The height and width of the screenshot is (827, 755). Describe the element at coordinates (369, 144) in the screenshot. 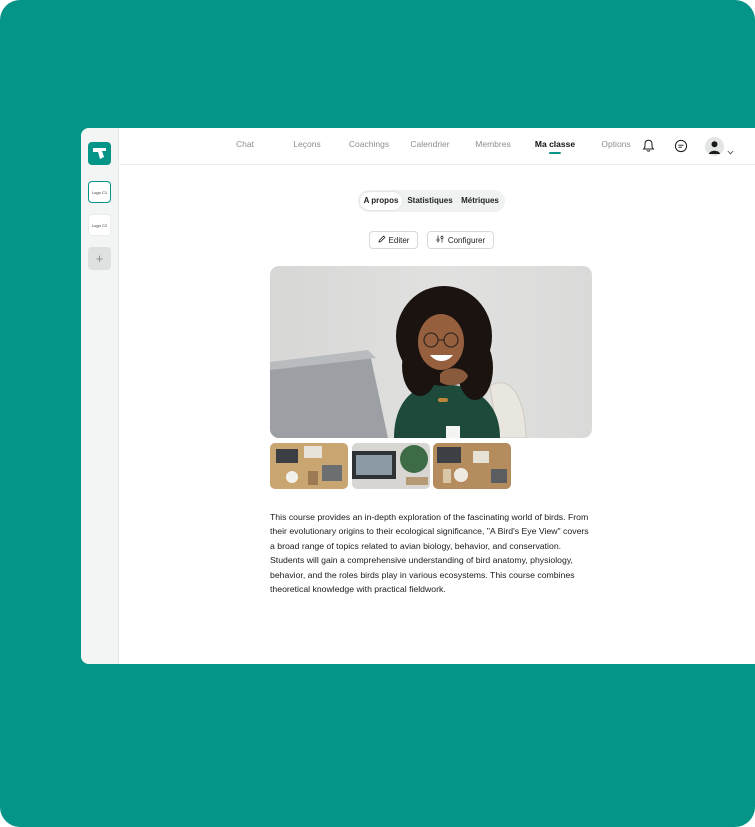

I see `nav-item-coachings: Coachings` at that location.